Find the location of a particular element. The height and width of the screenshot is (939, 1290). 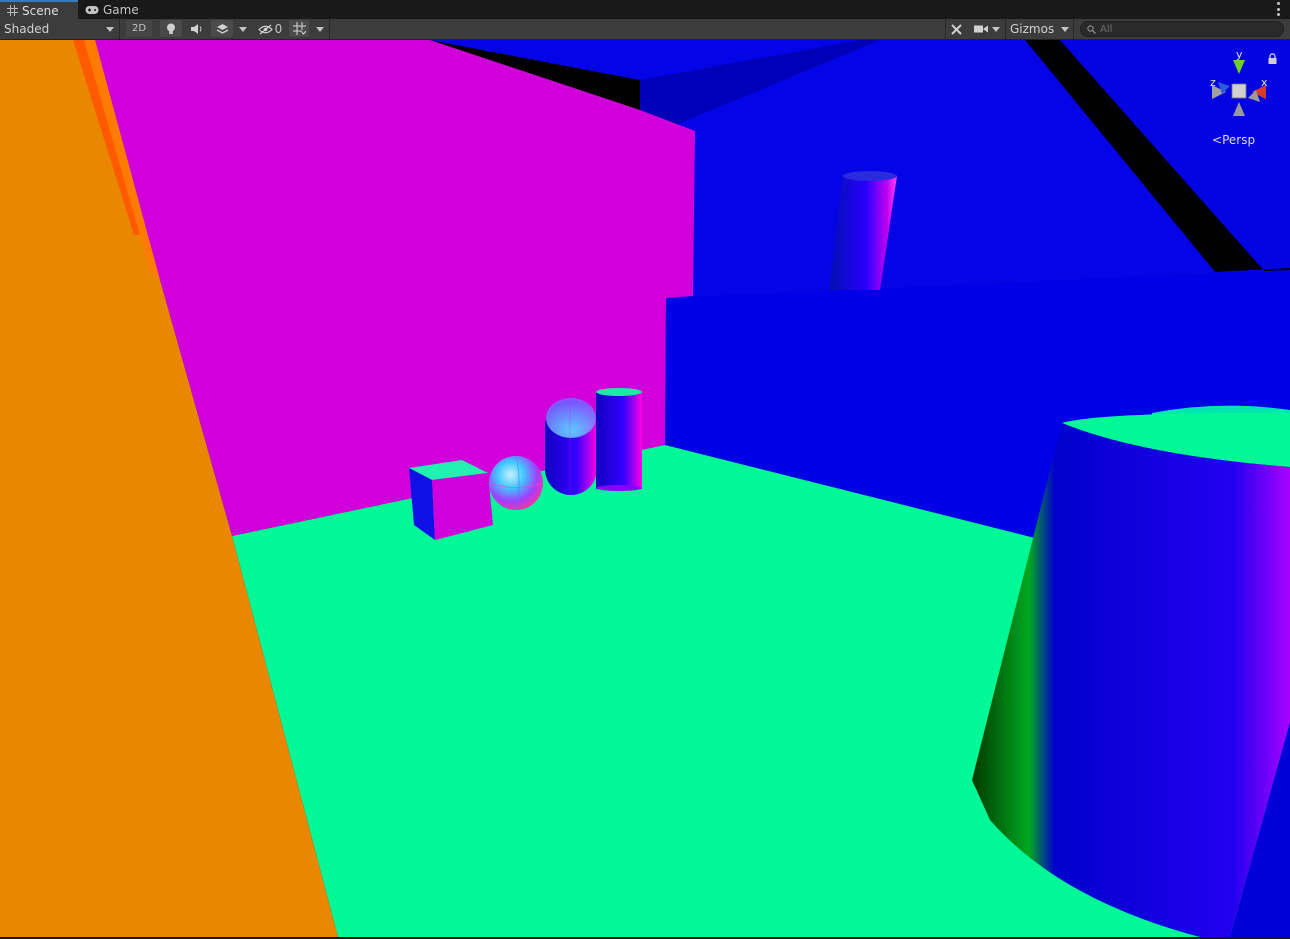

scene-toolbar: Shaded 2D 0 Gizmos All is located at coordinates (645, 29).